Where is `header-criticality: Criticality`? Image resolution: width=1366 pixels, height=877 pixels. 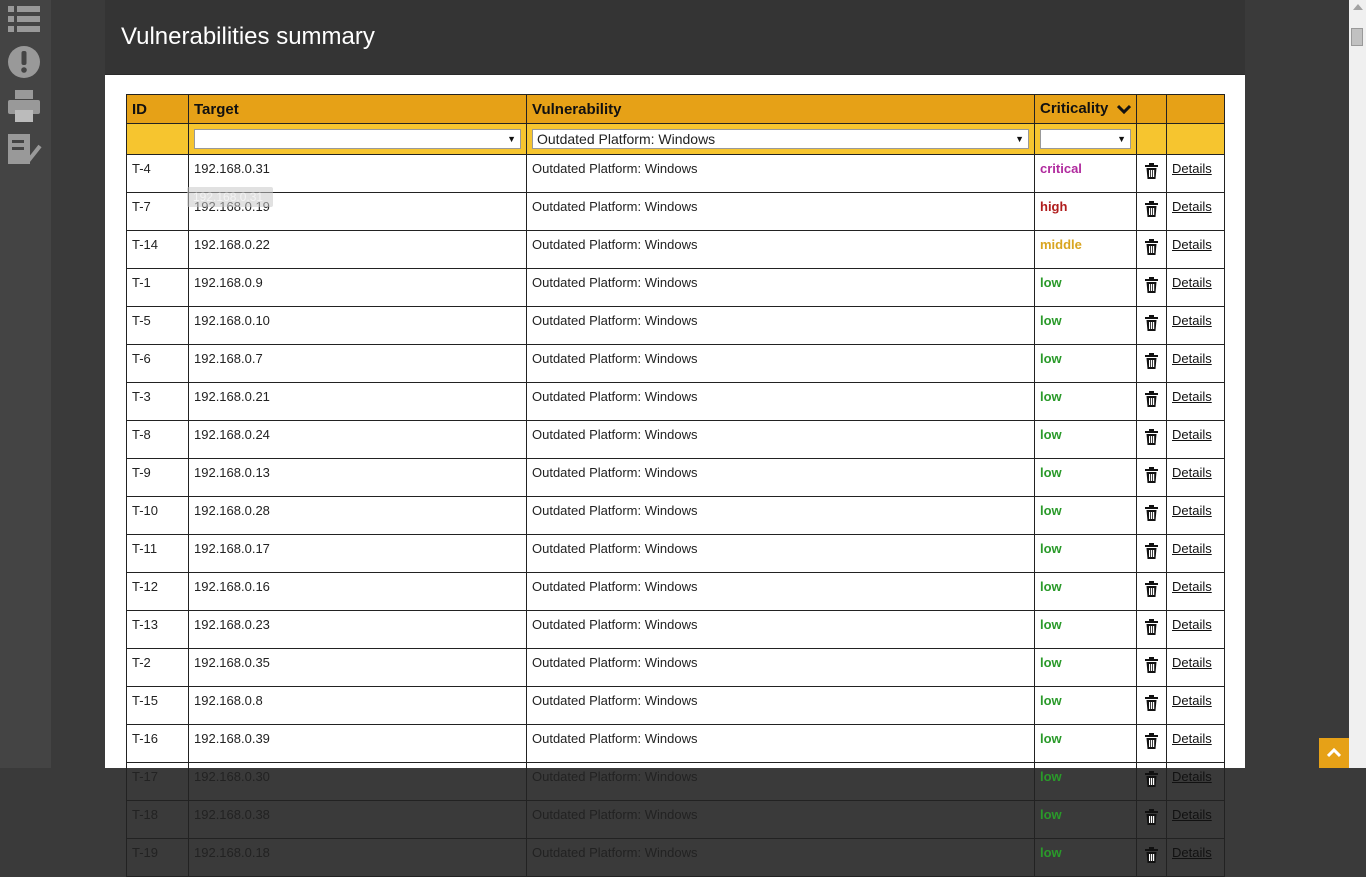
header-criticality: Criticality is located at coordinates (1085, 109).